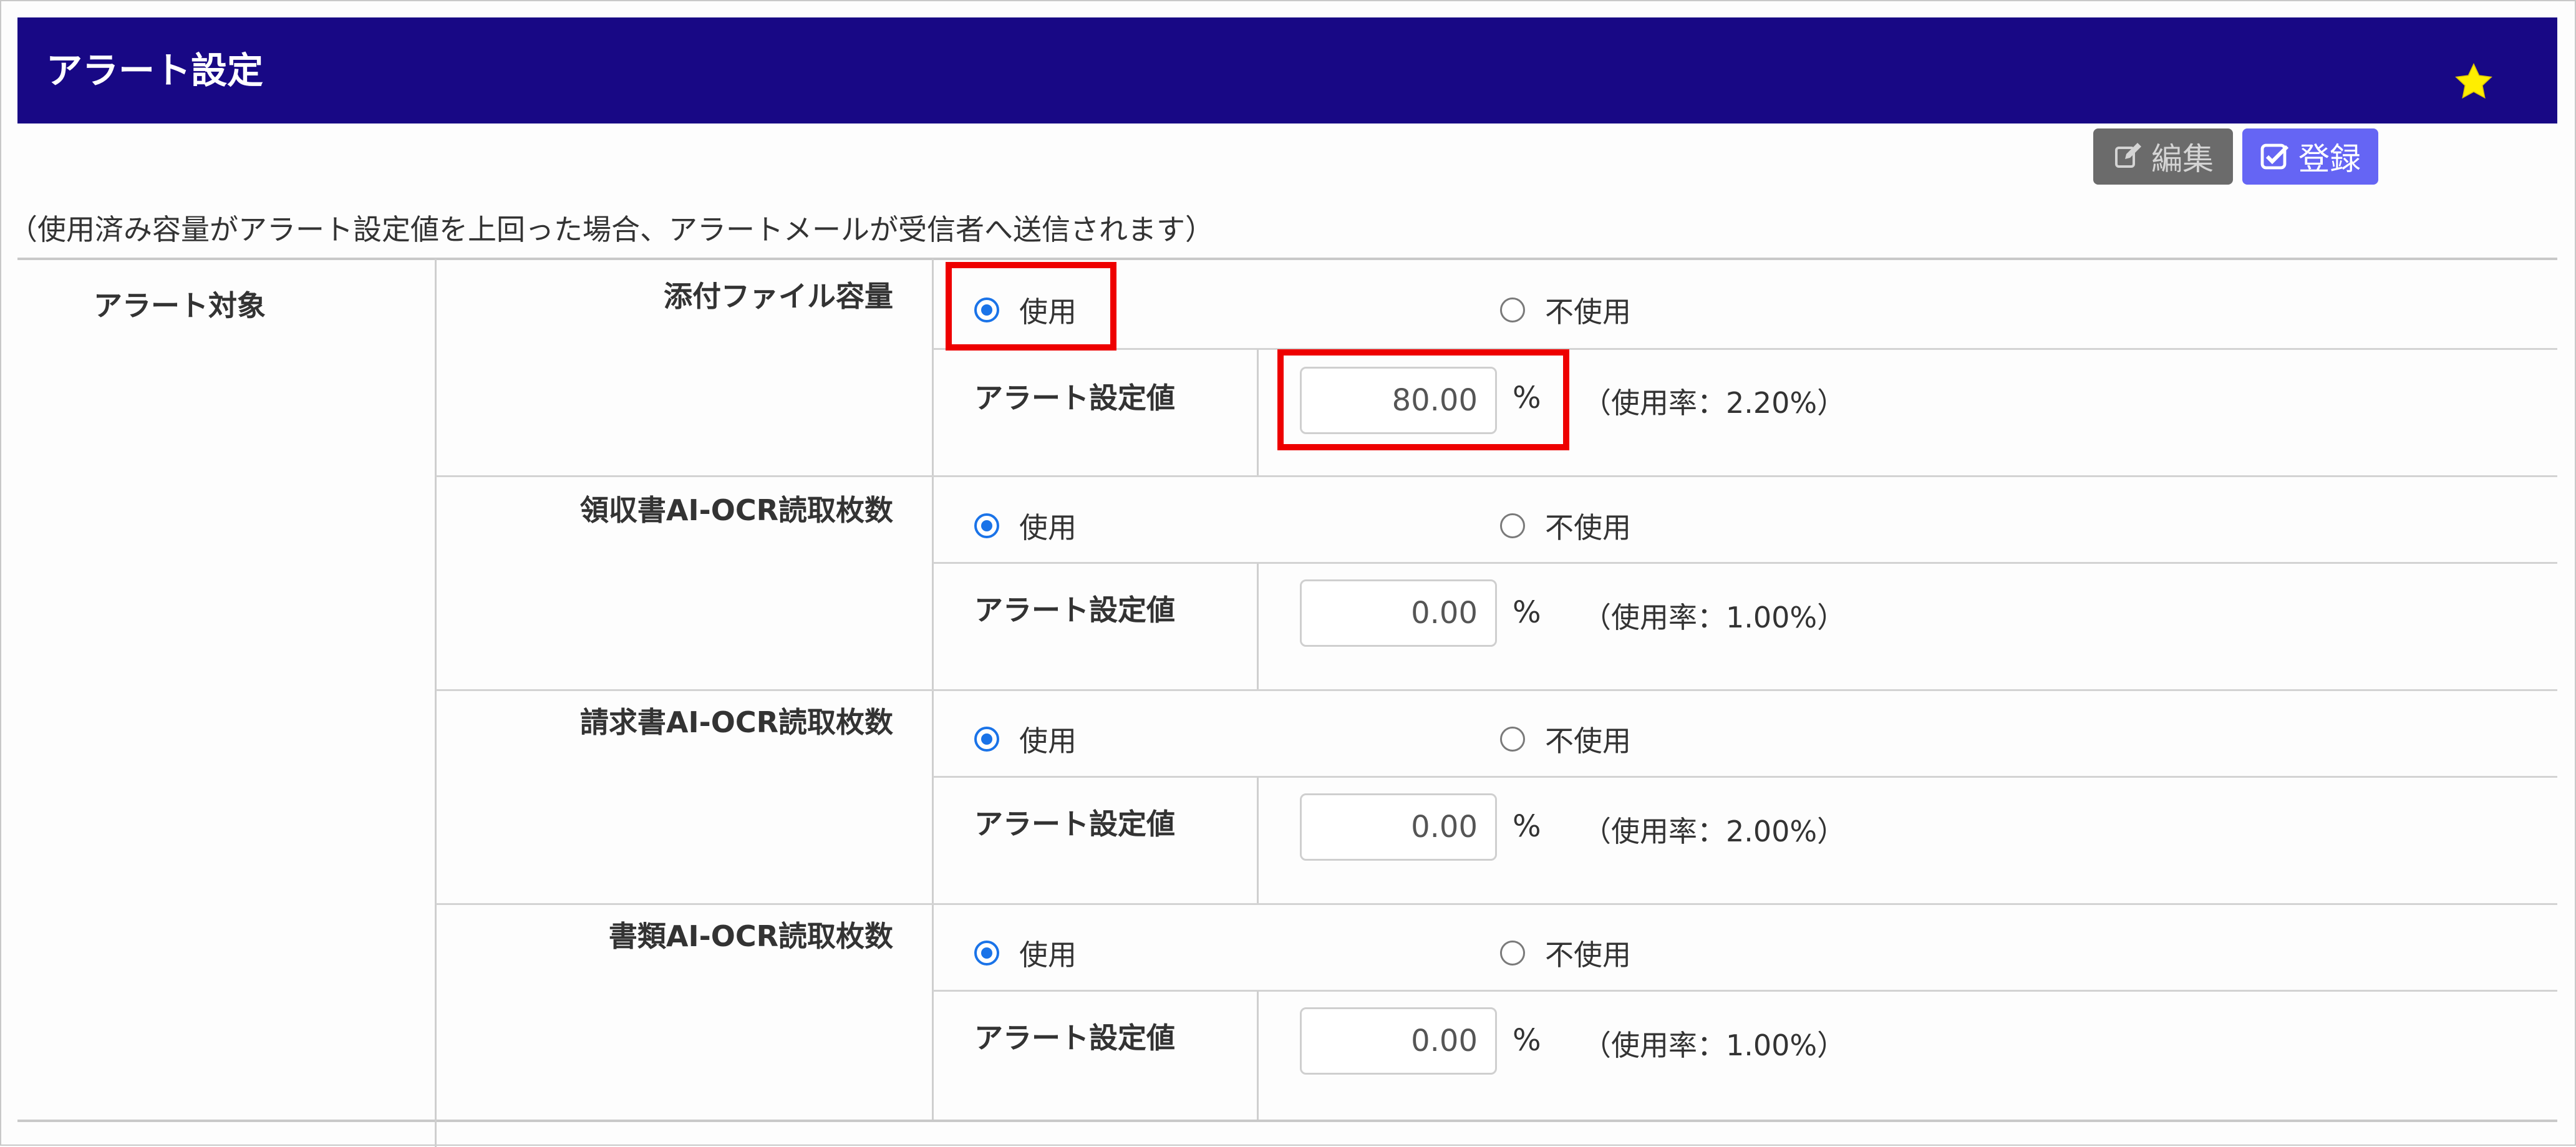 The width and height of the screenshot is (2576, 1147). What do you see at coordinates (2473, 81) in the screenshot?
I see `star-icon` at bounding box center [2473, 81].